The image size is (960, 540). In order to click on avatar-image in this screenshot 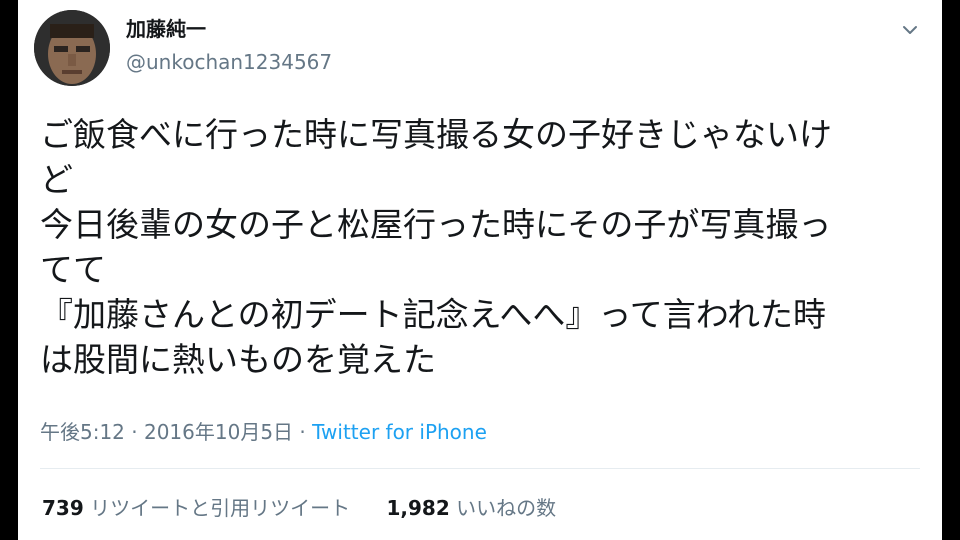, I will do `click(72, 48)`.